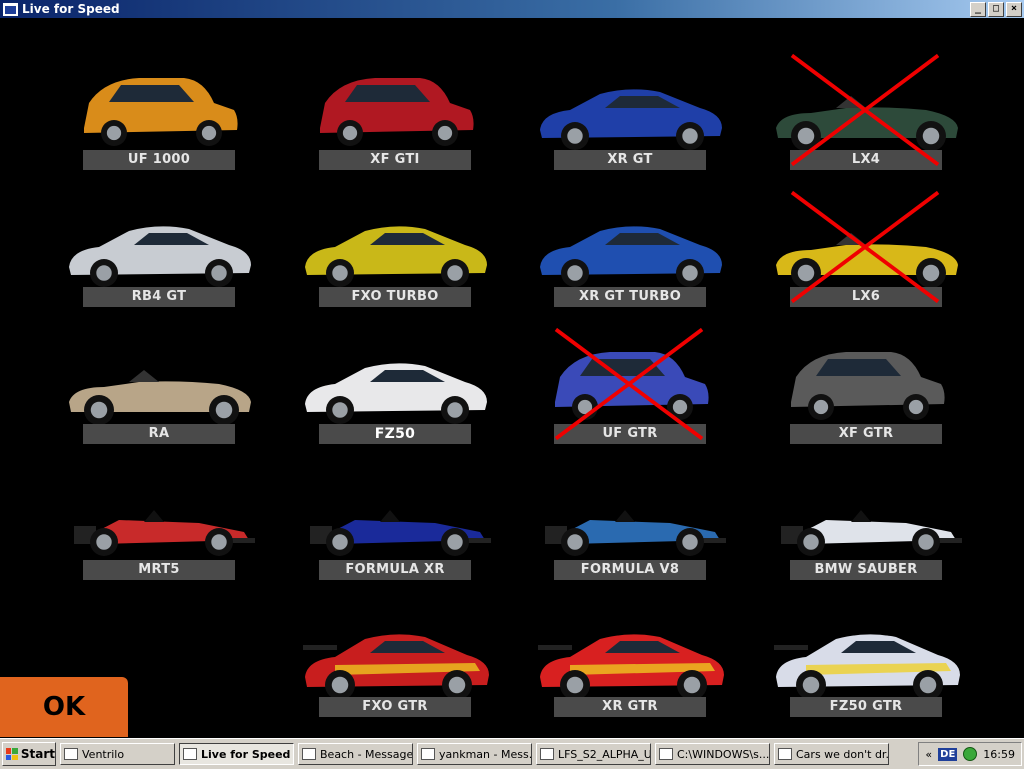  What do you see at coordinates (37, 754) in the screenshot?
I see `start-label: Start` at bounding box center [37, 754].